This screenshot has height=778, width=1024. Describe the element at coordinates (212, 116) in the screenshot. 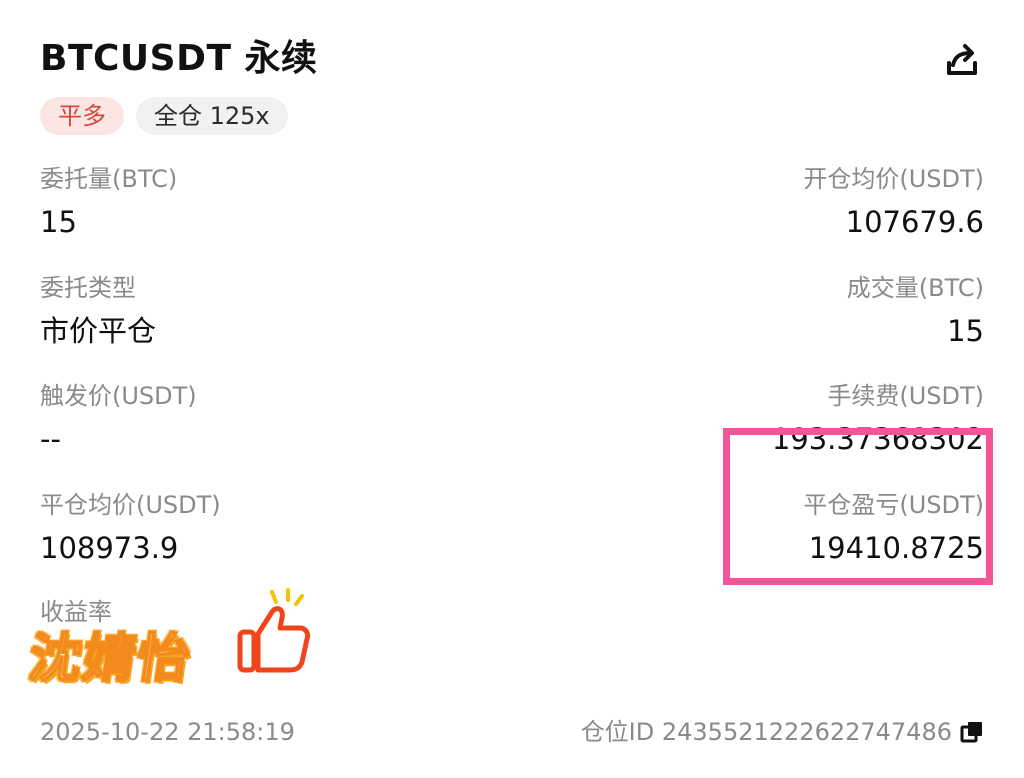

I see `margin-tag: 全仓 125x` at that location.